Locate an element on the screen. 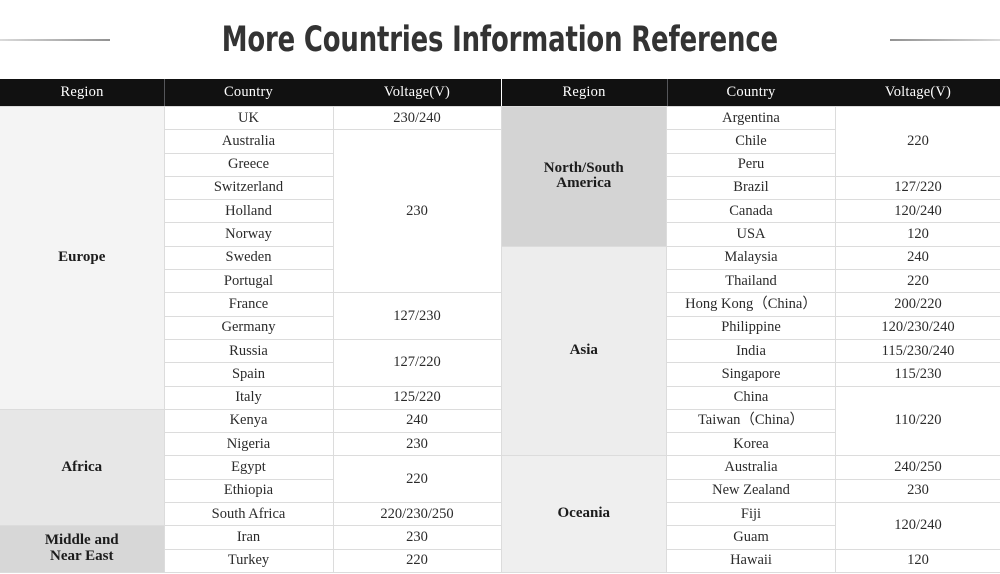  table-row: Middle and Near East Iran 230 is located at coordinates (251, 549).